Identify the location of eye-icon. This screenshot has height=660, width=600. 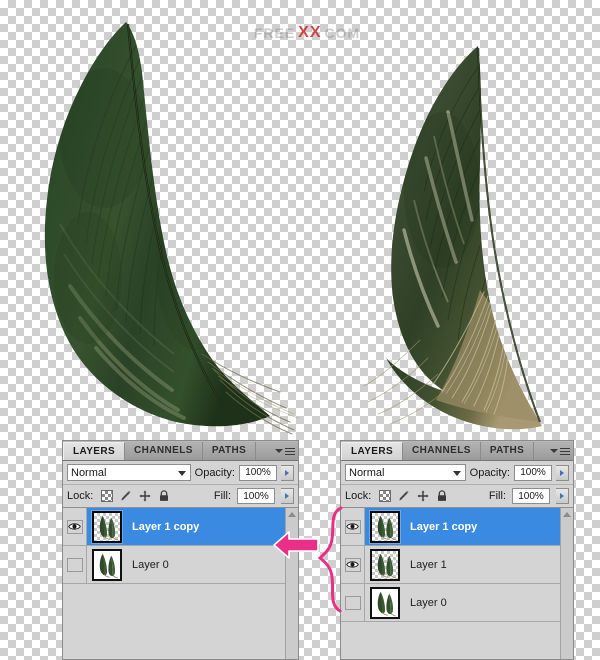
(74, 526).